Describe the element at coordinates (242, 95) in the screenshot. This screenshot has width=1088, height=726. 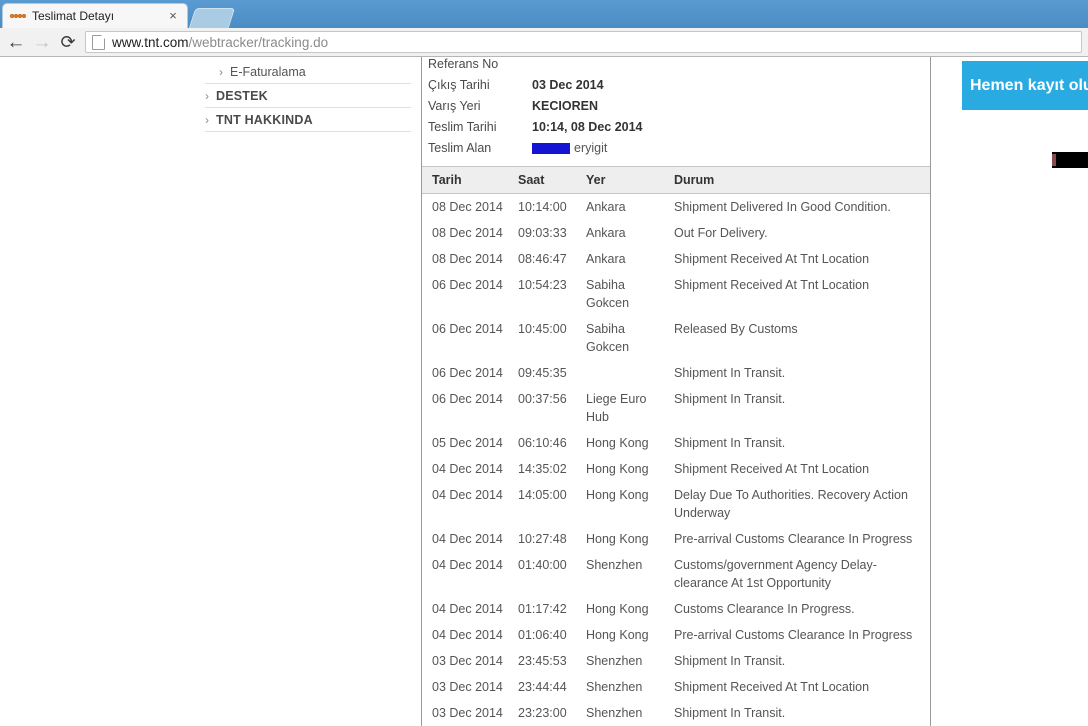
I see `sidebar-item-label: DESTEK` at that location.